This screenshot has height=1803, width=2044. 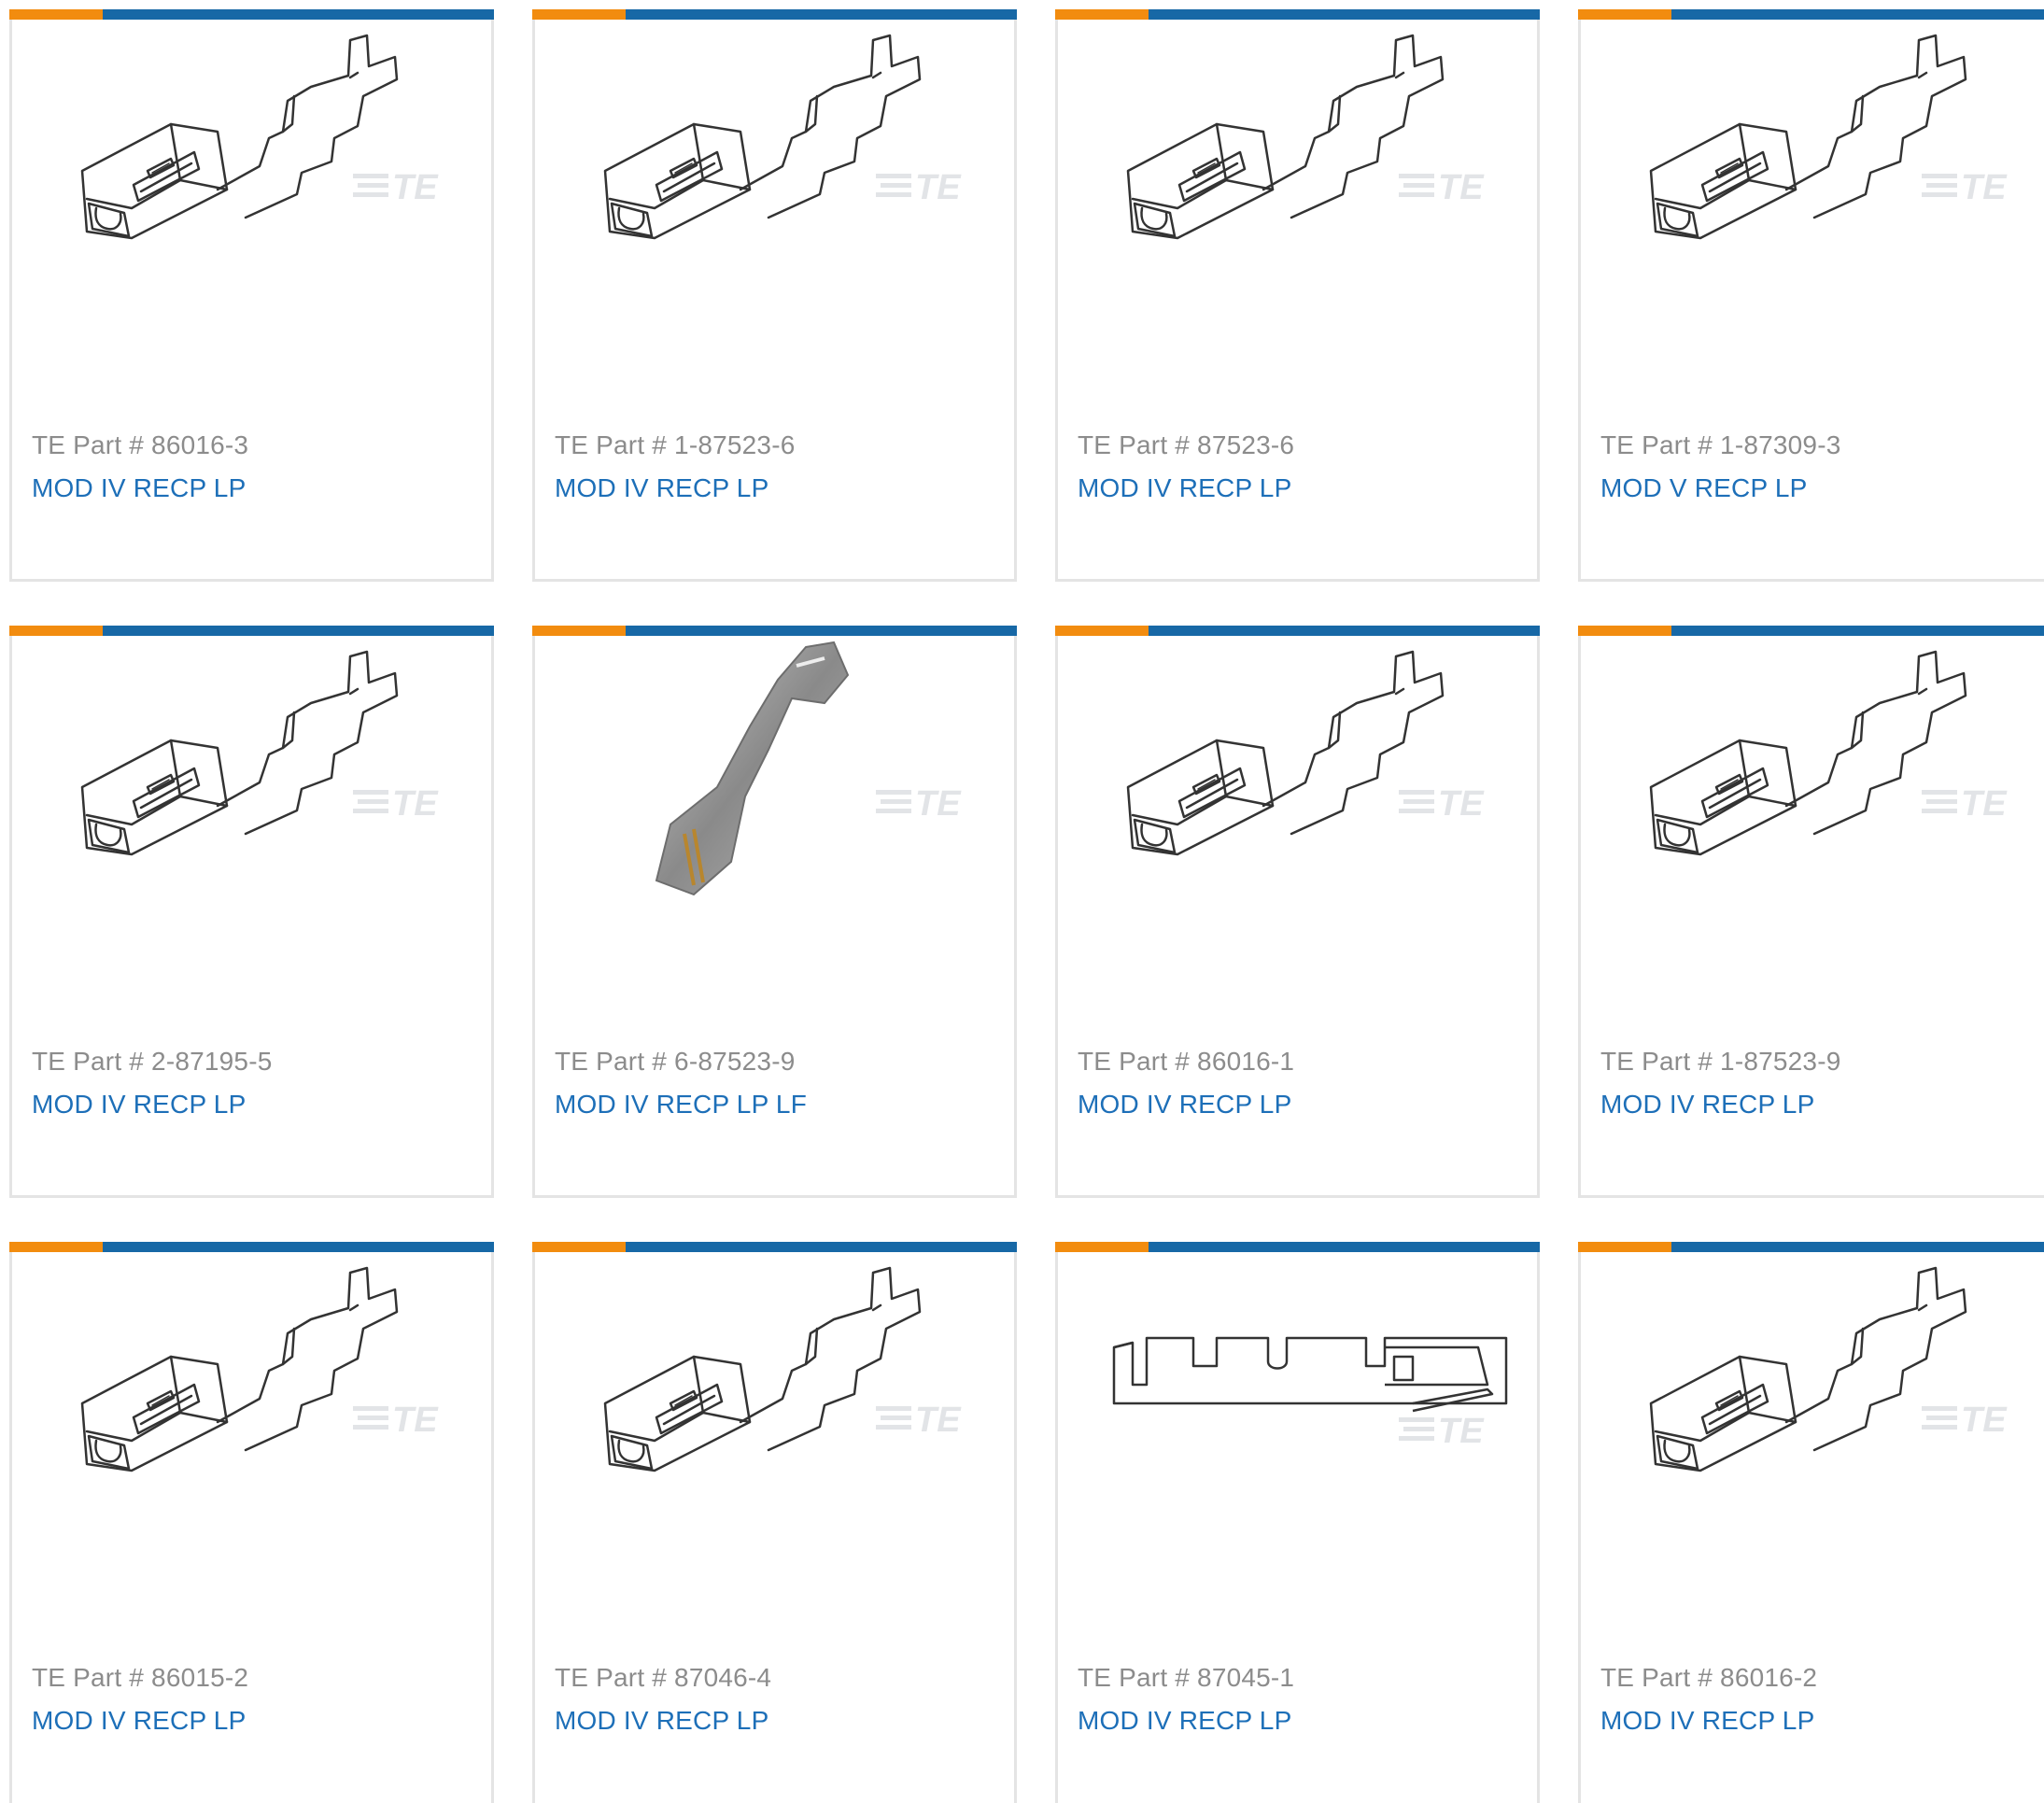 I want to click on part-number: TE Part # 87523-6, so click(x=1186, y=444).